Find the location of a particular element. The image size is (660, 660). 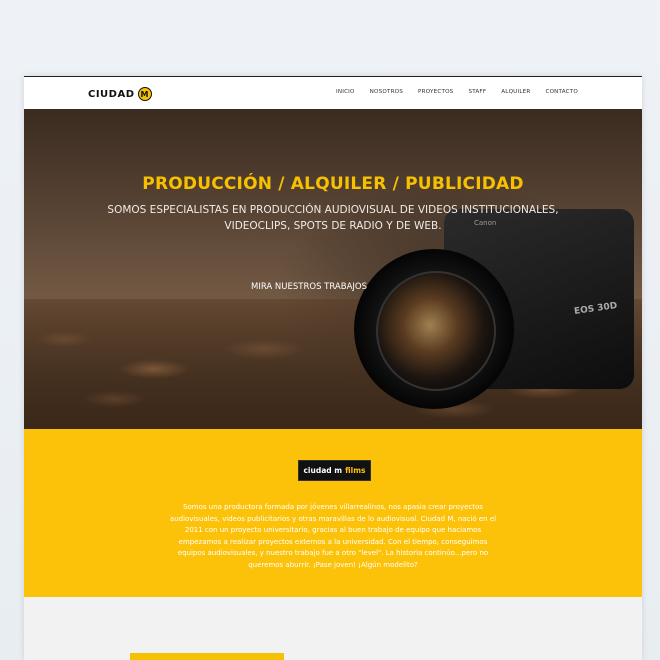

nav-item-proyectos: PROYECTOS is located at coordinates (435, 92).